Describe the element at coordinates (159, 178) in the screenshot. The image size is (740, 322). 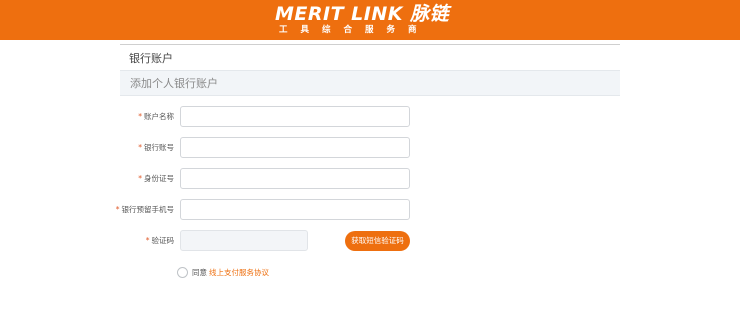
I see `id-number-label-text: 身份证号` at that location.